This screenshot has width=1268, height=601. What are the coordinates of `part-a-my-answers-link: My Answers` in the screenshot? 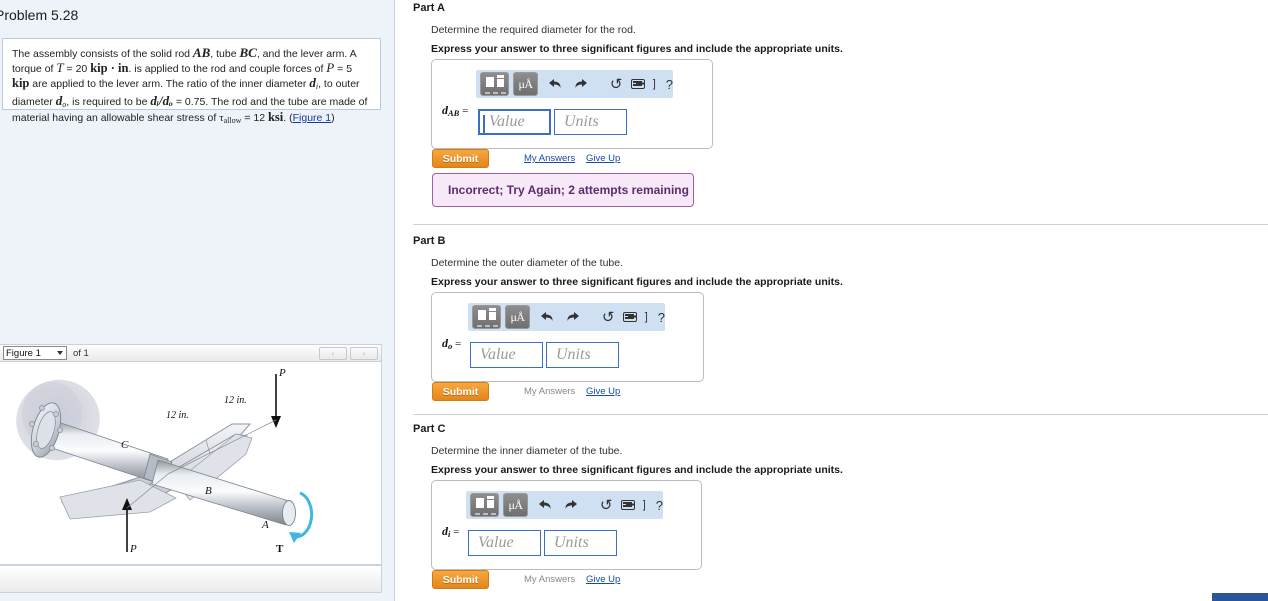 It's located at (549, 158).